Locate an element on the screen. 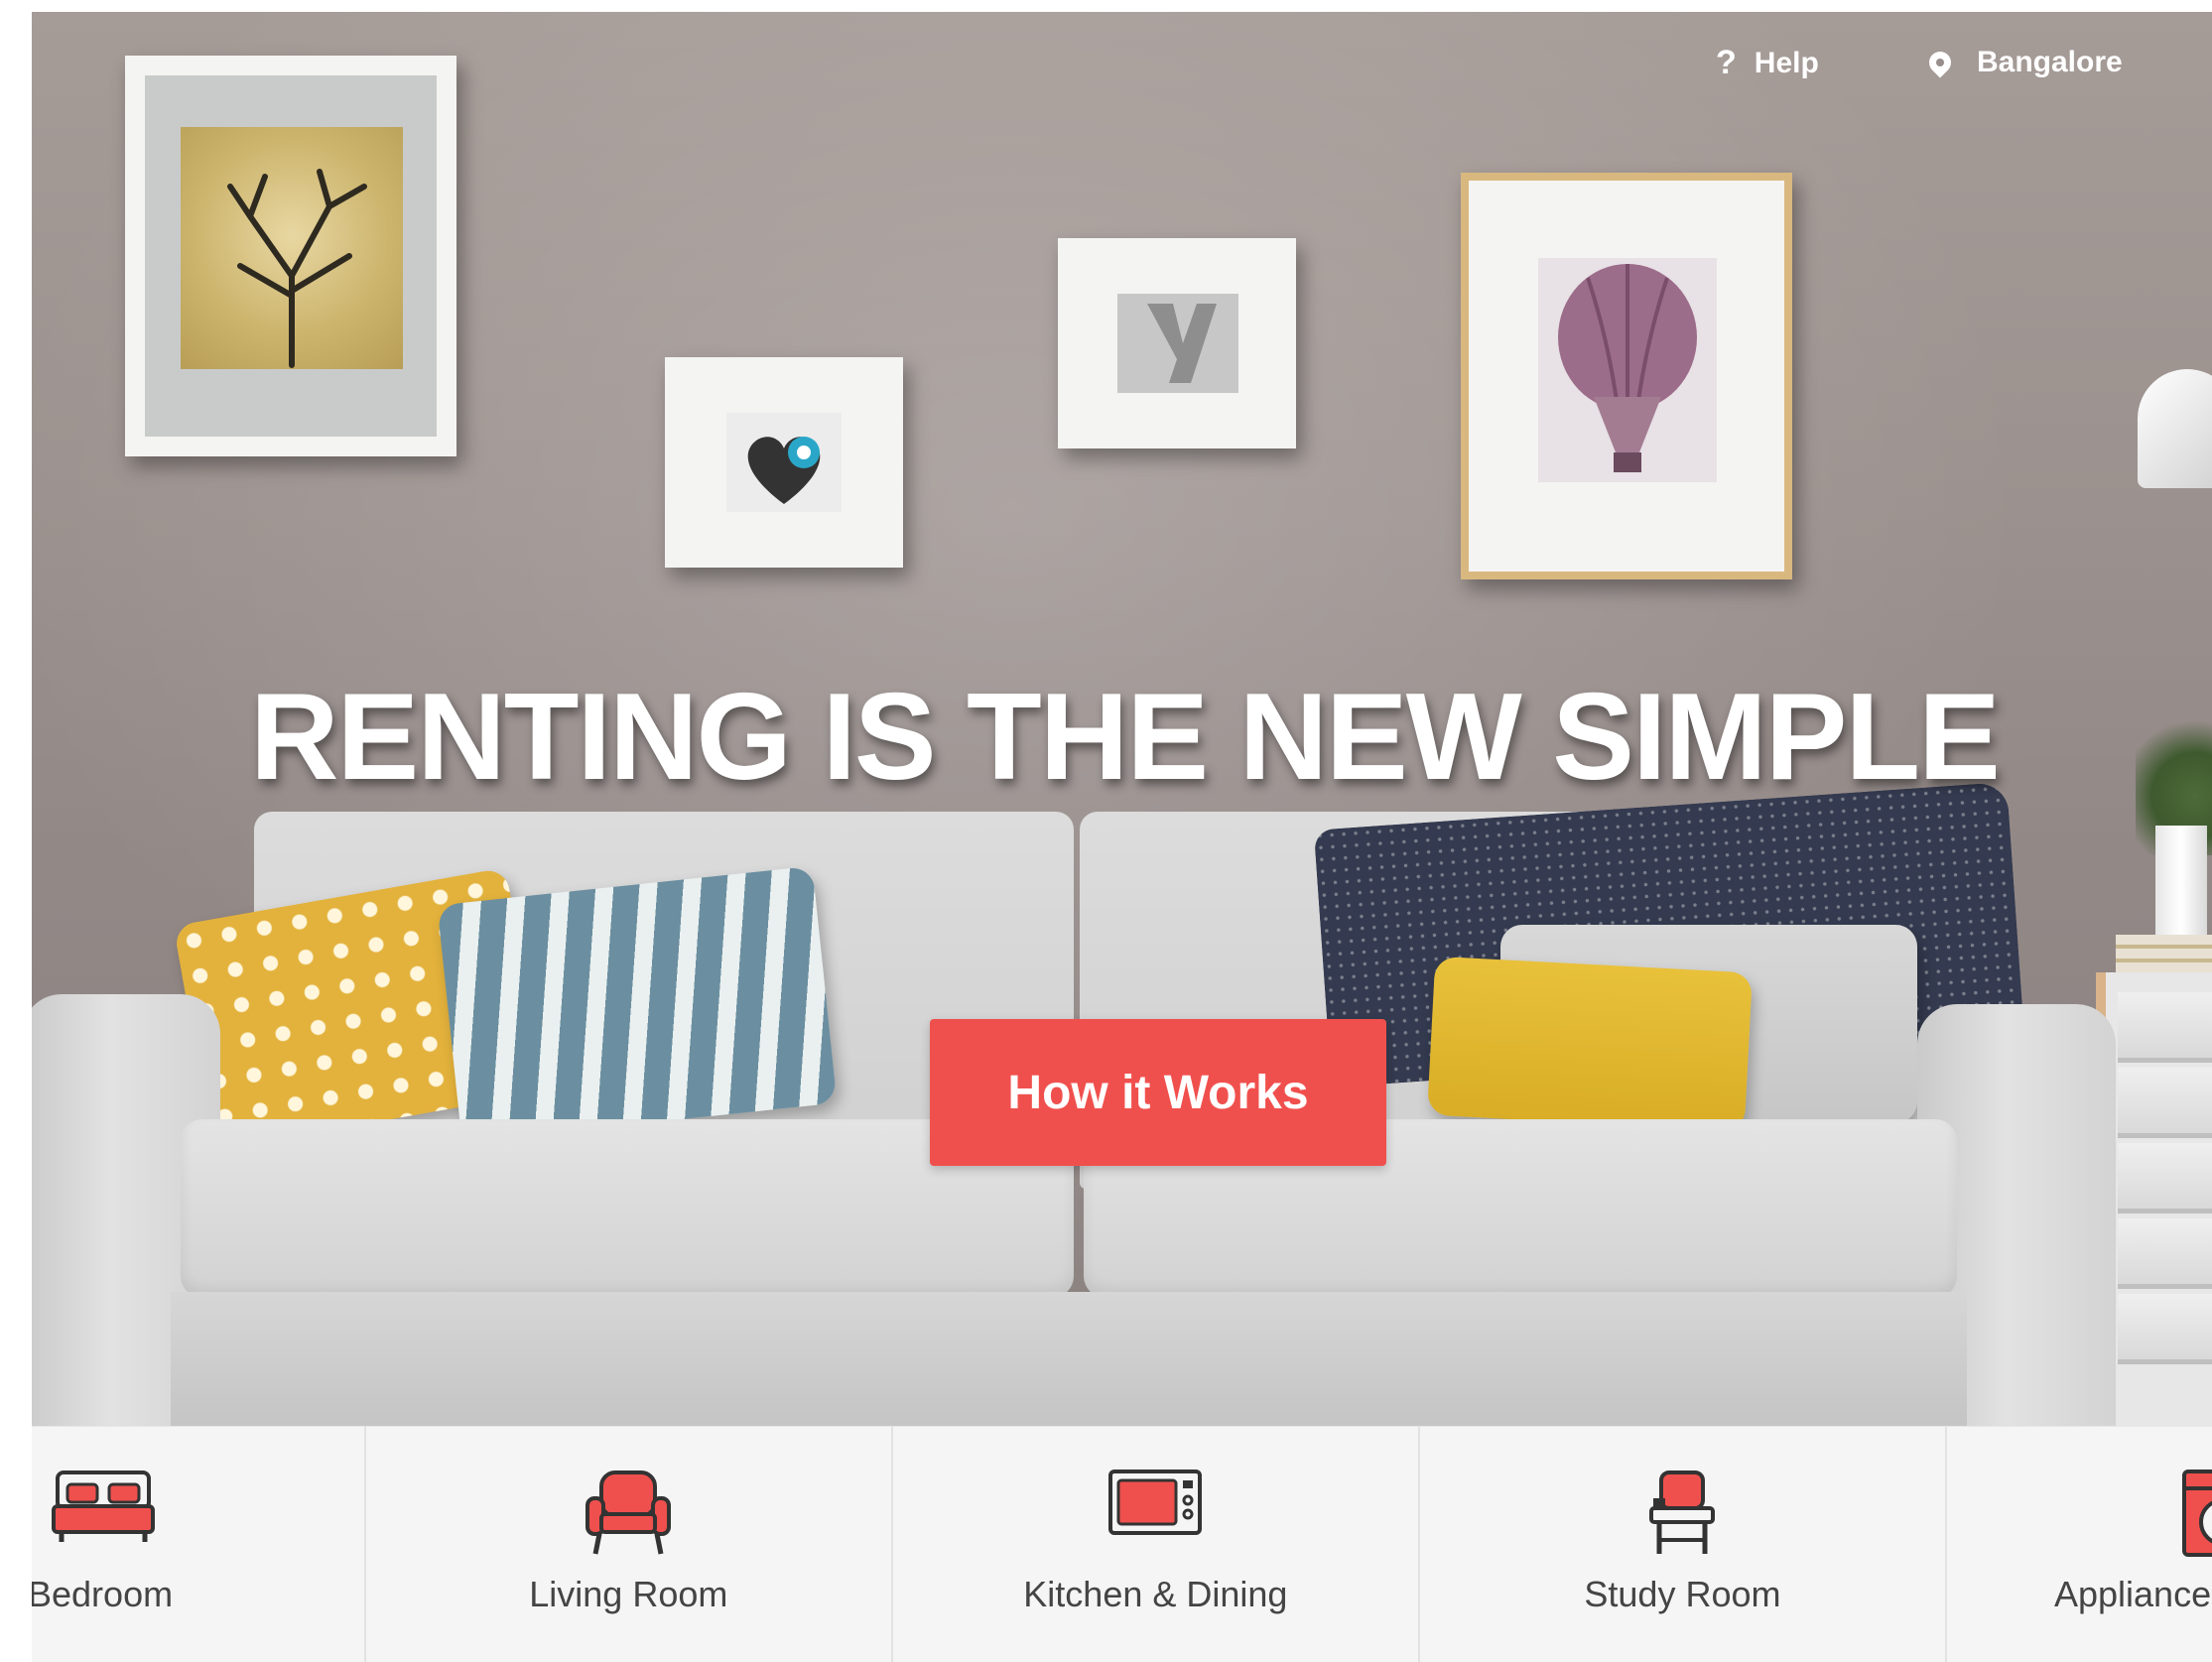  location-selector: Bangalore is located at coordinates (2023, 63).